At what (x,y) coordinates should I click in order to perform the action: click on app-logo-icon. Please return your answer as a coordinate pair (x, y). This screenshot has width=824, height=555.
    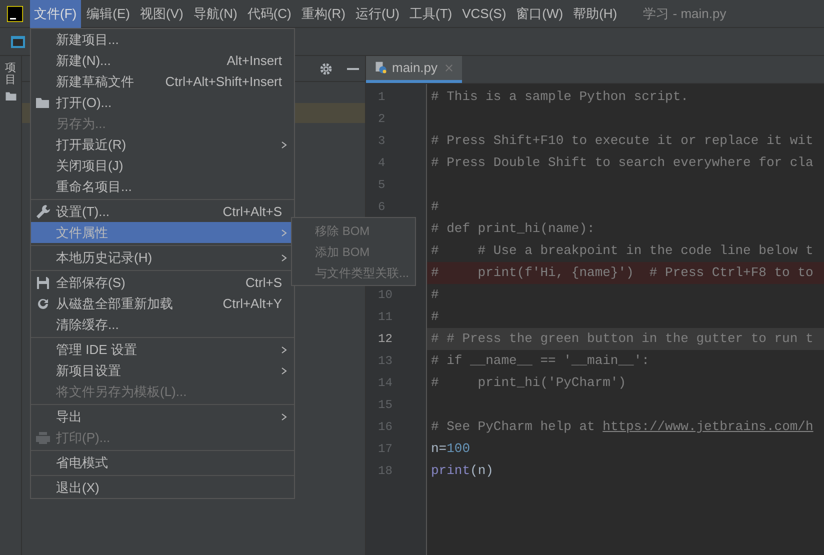
    Looking at the image, I should click on (15, 14).